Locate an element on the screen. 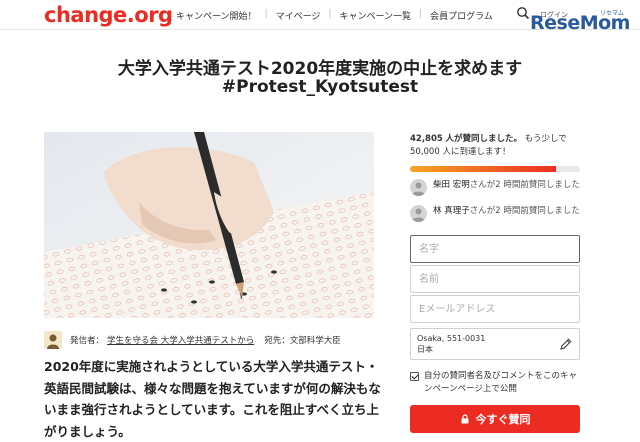  sign-button-label: 今すぐ賛同 is located at coordinates (503, 419).